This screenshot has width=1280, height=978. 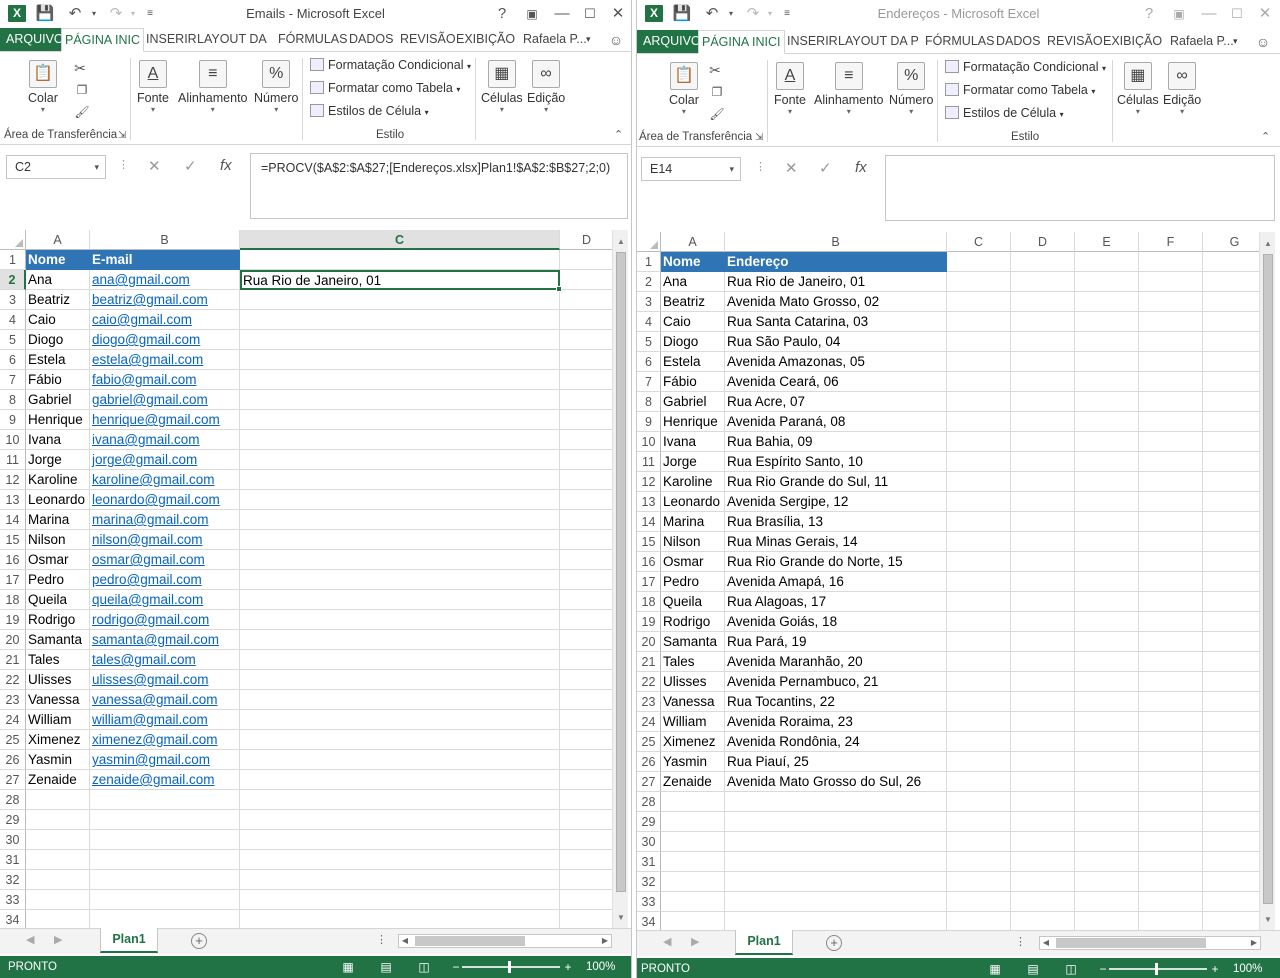 What do you see at coordinates (836, 482) in the screenshot?
I see `address-cell: Rua Rio Grande do Sul, 11` at bounding box center [836, 482].